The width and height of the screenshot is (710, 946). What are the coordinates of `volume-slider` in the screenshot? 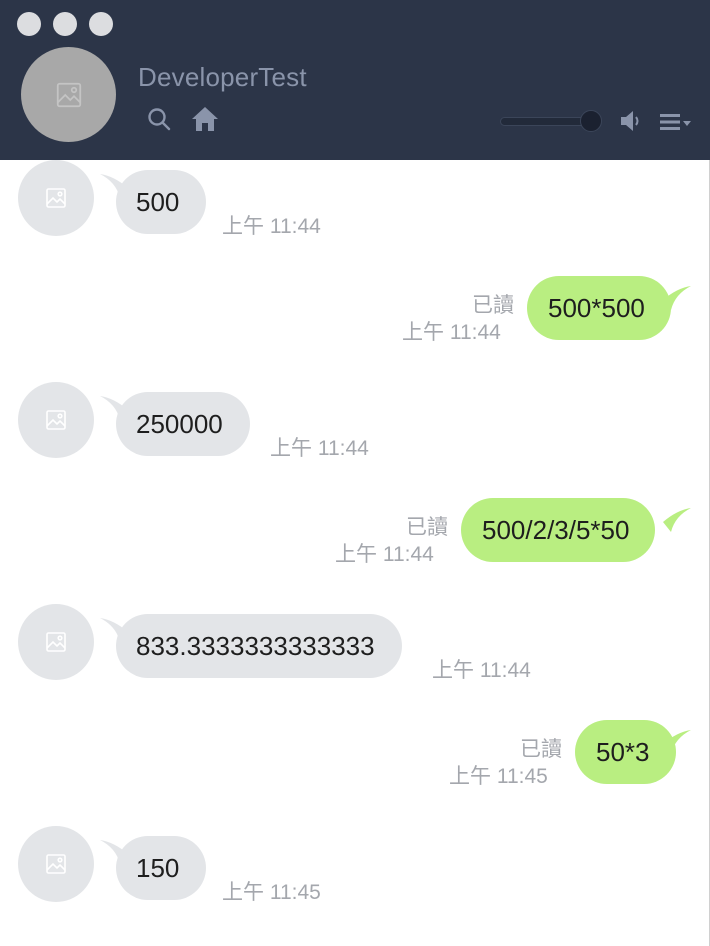 It's located at (546, 121).